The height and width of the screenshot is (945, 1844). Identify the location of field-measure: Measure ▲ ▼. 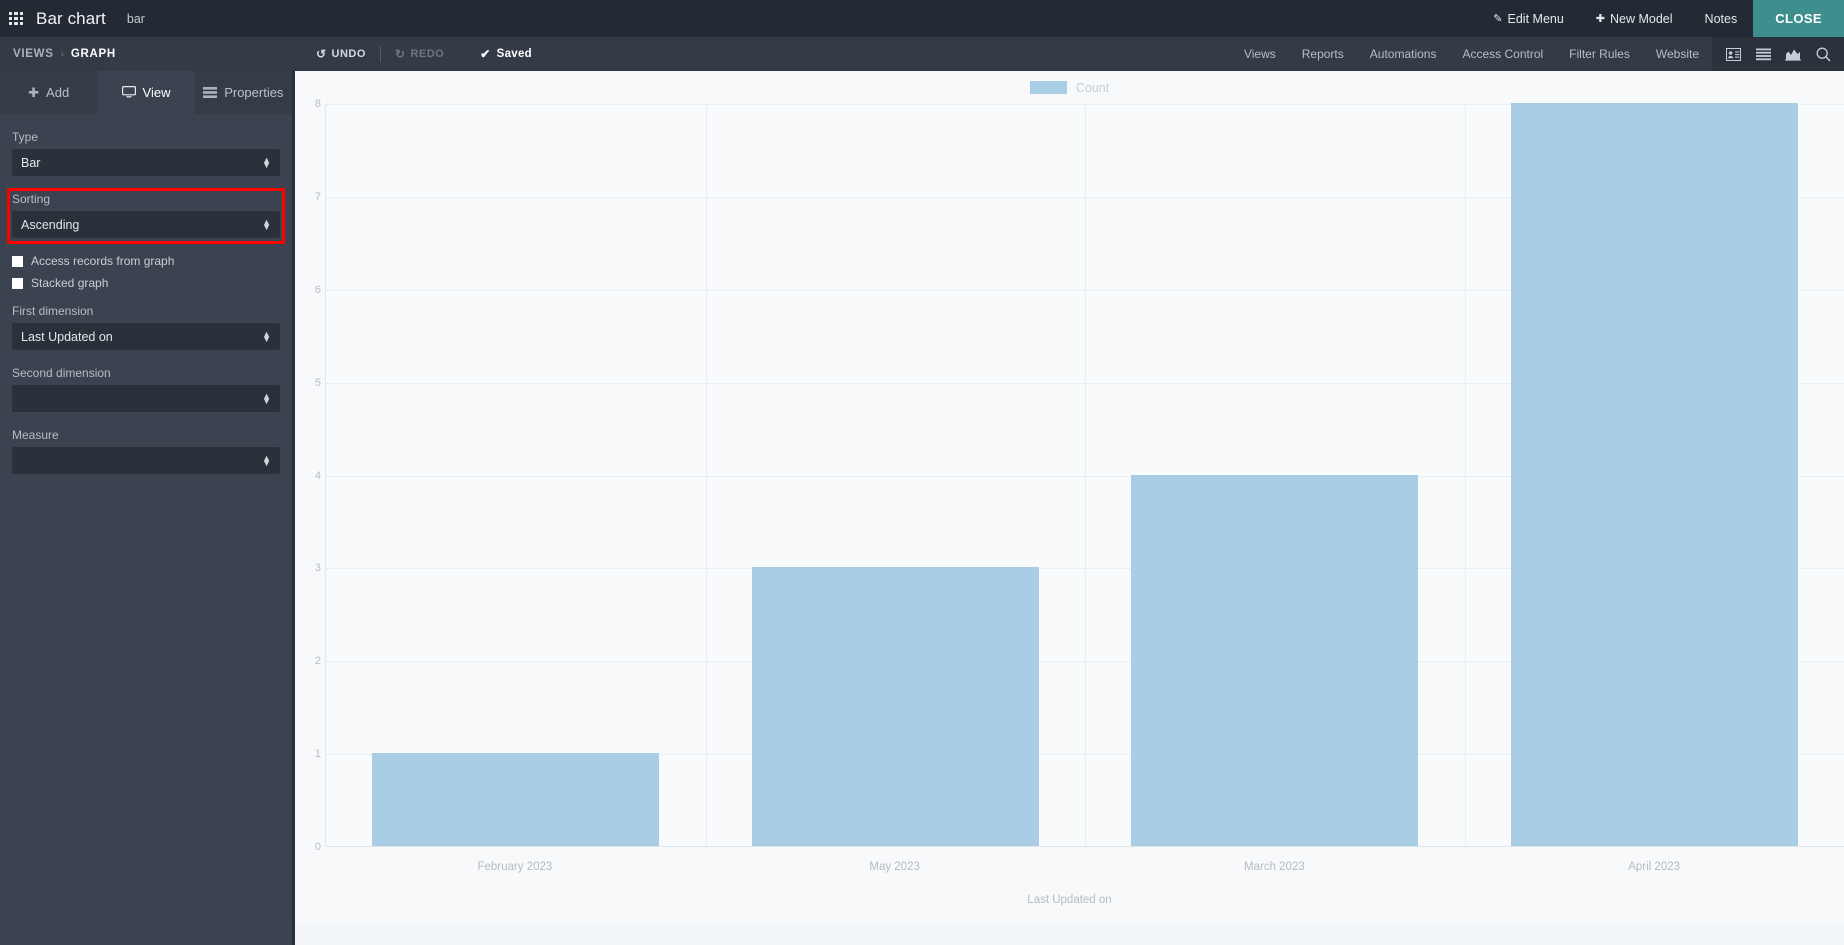
(146, 451).